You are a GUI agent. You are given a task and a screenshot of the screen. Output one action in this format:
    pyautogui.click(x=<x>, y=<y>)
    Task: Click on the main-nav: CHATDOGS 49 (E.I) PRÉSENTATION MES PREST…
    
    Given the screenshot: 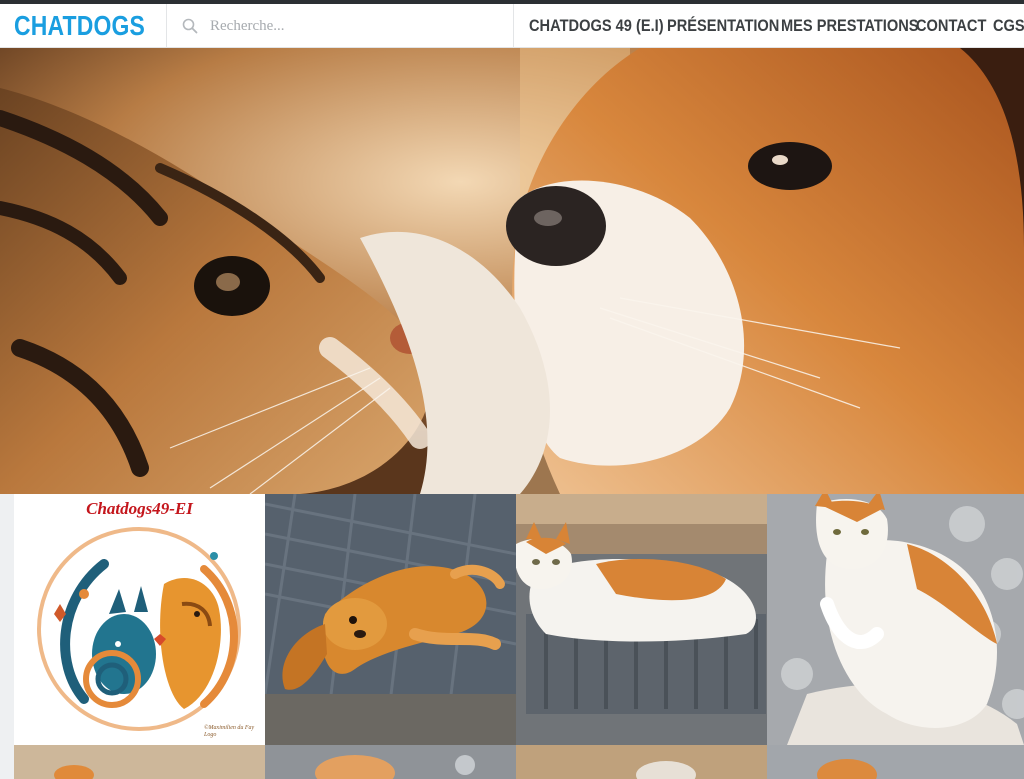 What is the action you would take?
    pyautogui.click(x=769, y=26)
    